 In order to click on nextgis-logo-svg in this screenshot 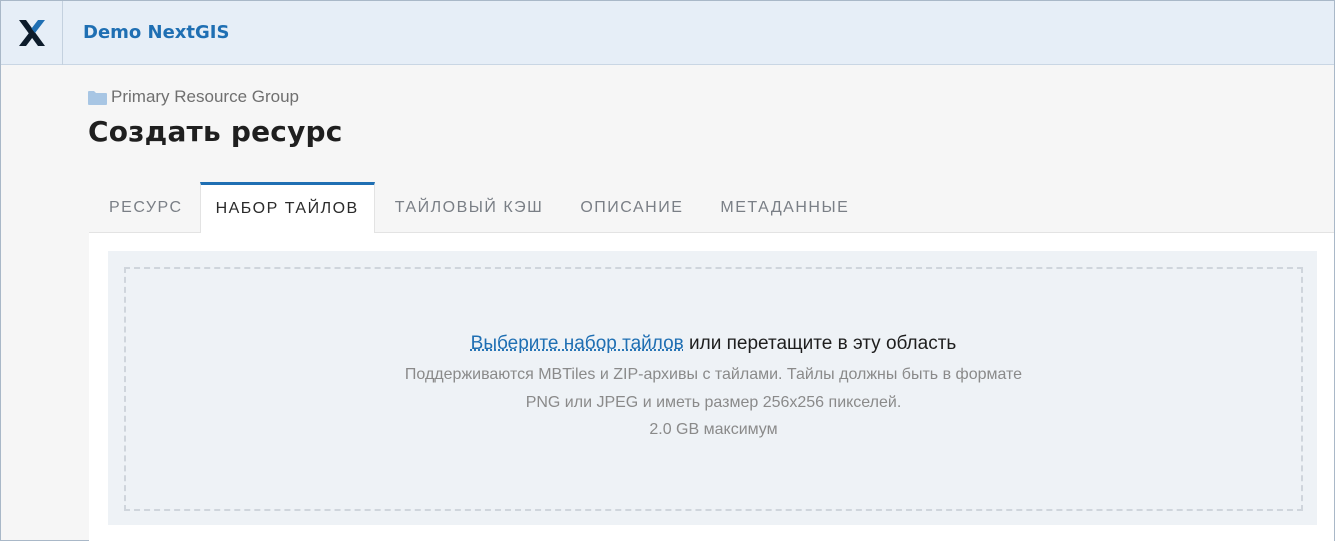, I will do `click(31, 32)`.